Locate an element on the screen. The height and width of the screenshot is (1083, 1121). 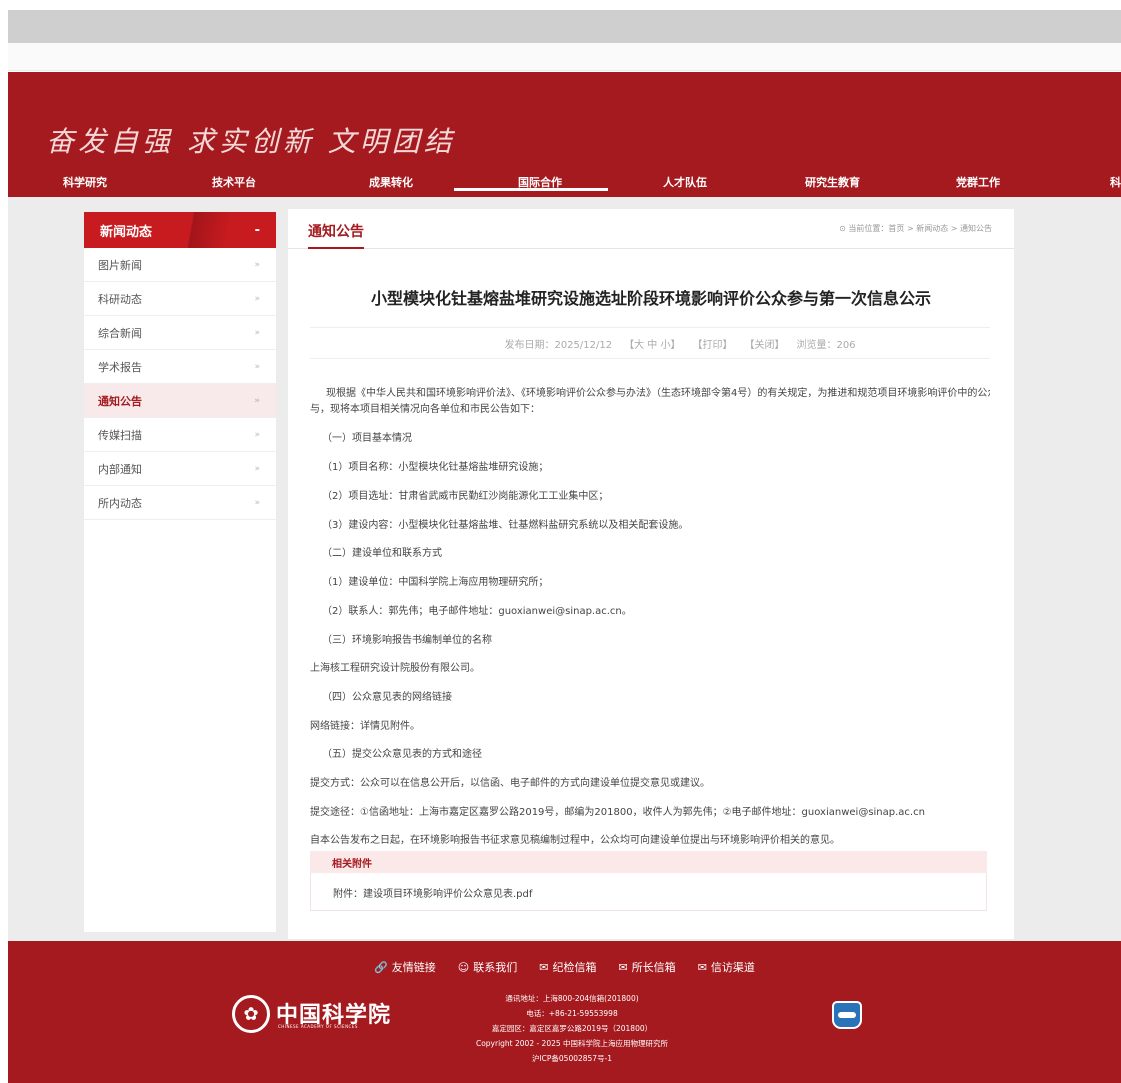
footer-link-discipline-mailbox: ✉ 纪检信箱 is located at coordinates (567, 967).